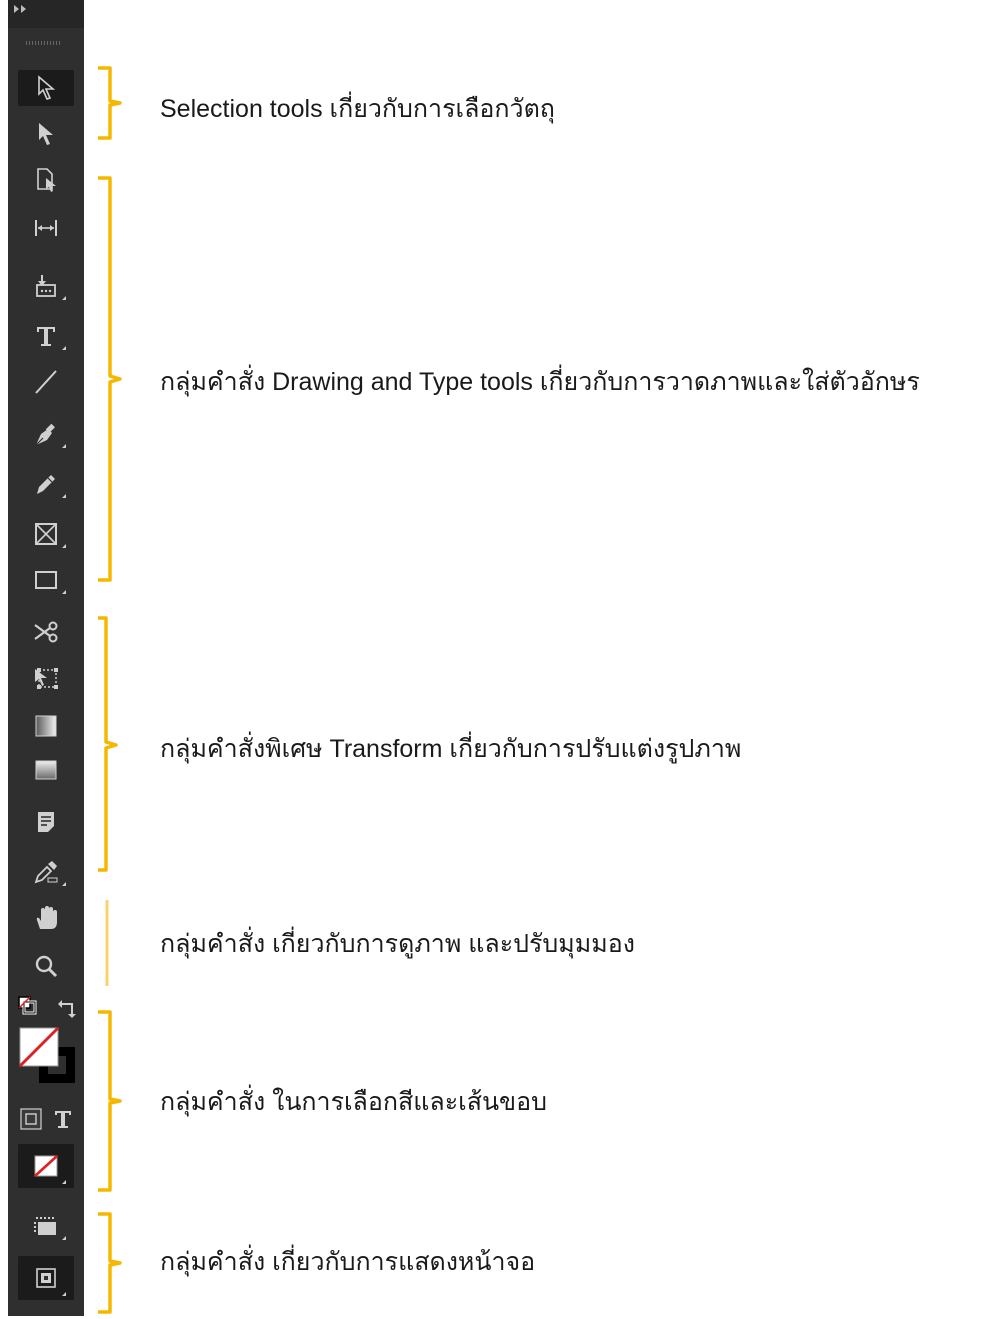  What do you see at coordinates (46, 726) in the screenshot?
I see `gradient-swatch-tool-icon` at bounding box center [46, 726].